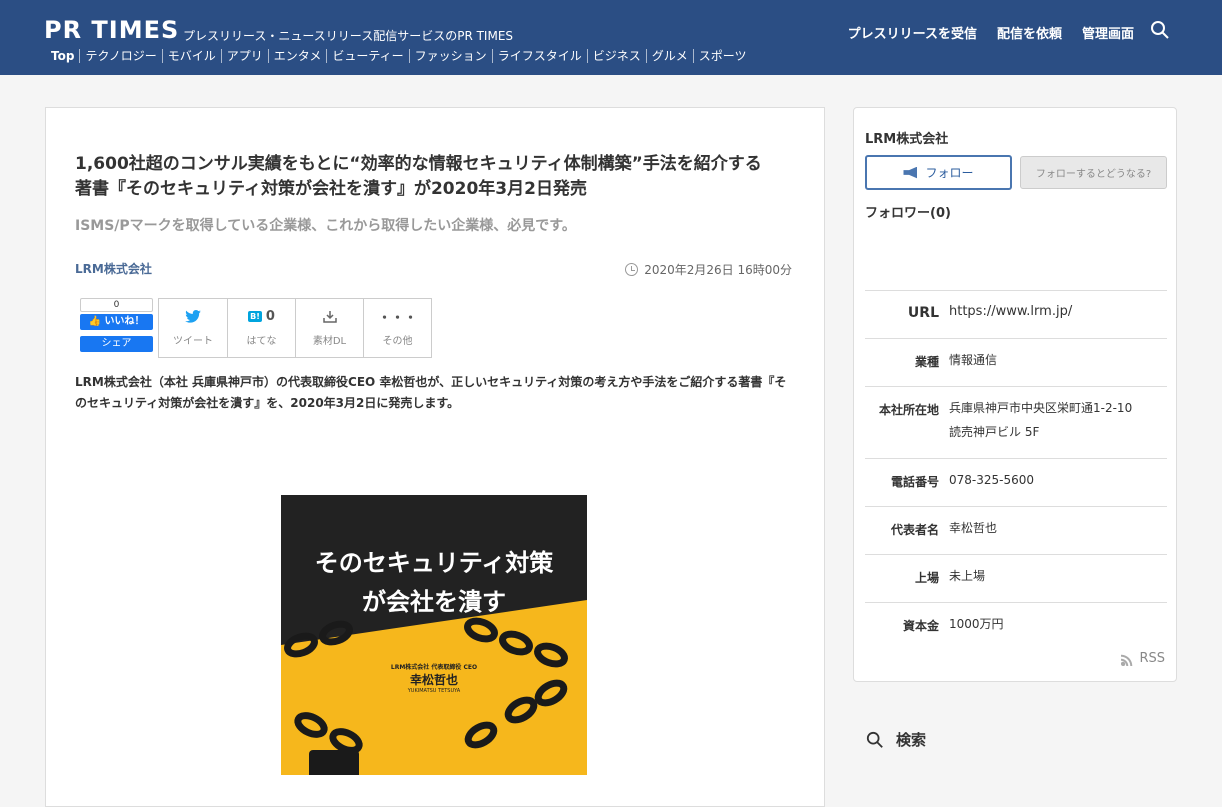  Describe the element at coordinates (193, 328) in the screenshot. I see `tweet-button: ツイート` at that location.